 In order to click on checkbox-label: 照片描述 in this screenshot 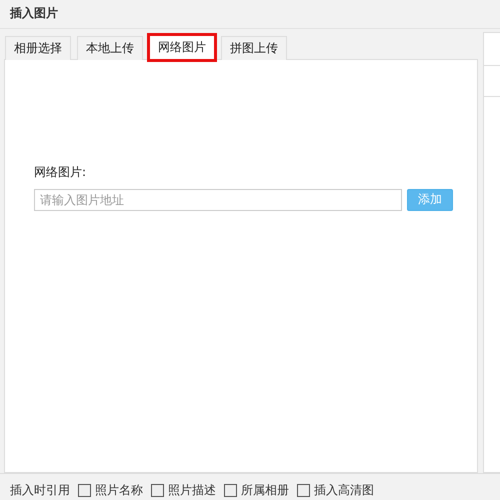, I will do `click(192, 490)`.